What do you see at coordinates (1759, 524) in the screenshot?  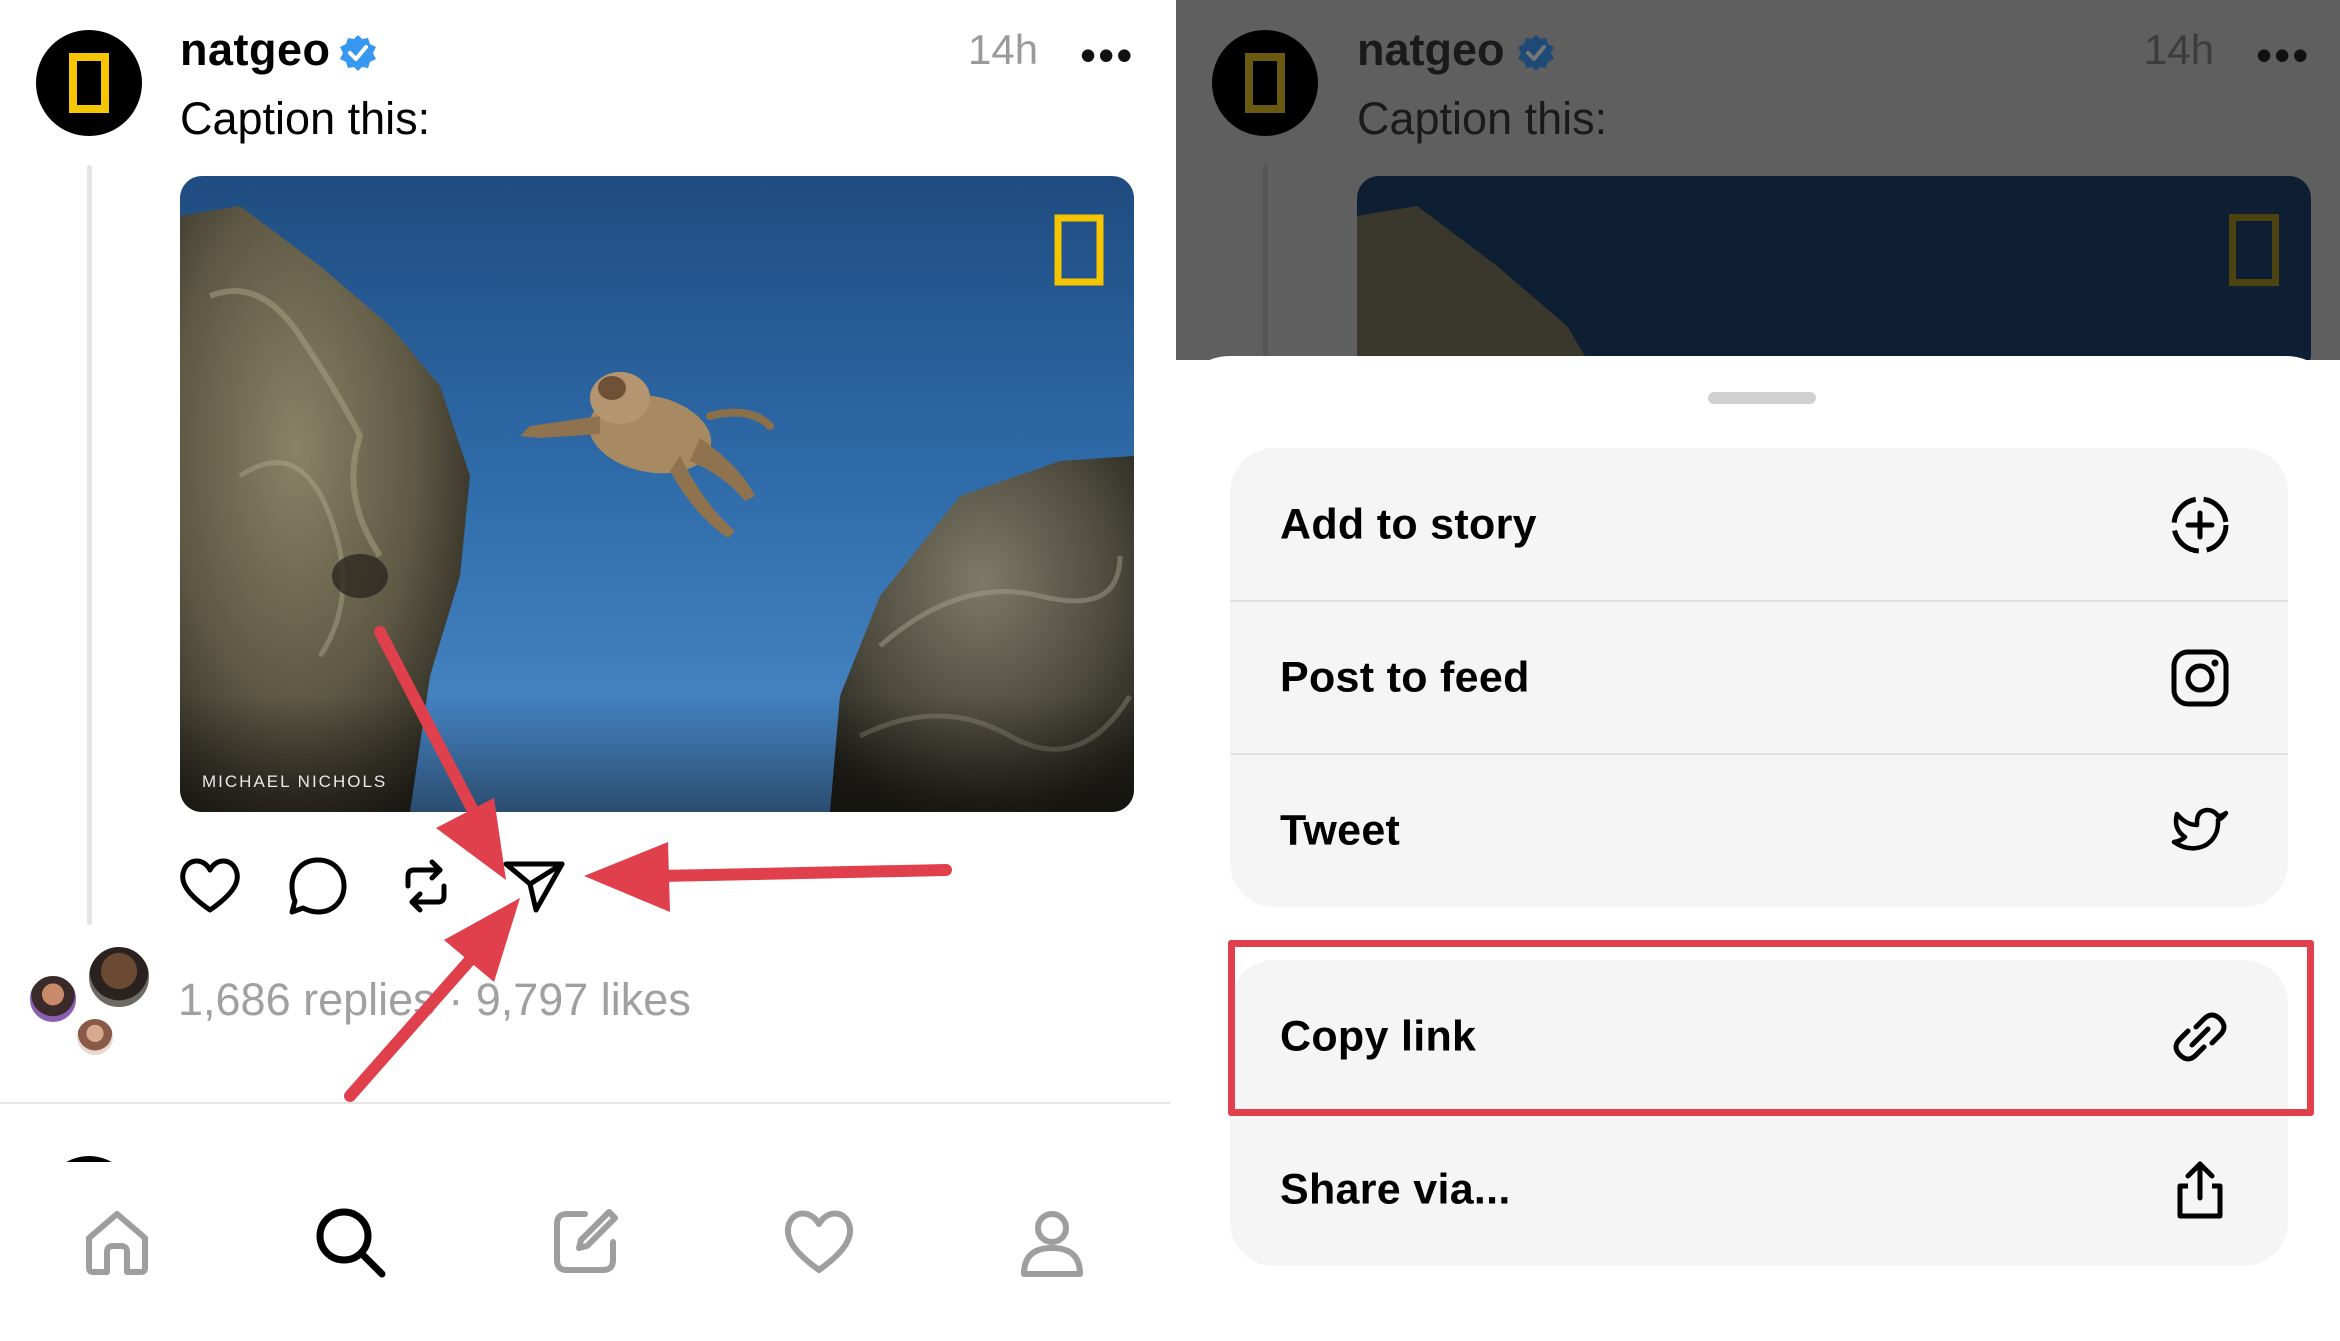 I see `share-option-add-to-story: Add to story` at bounding box center [1759, 524].